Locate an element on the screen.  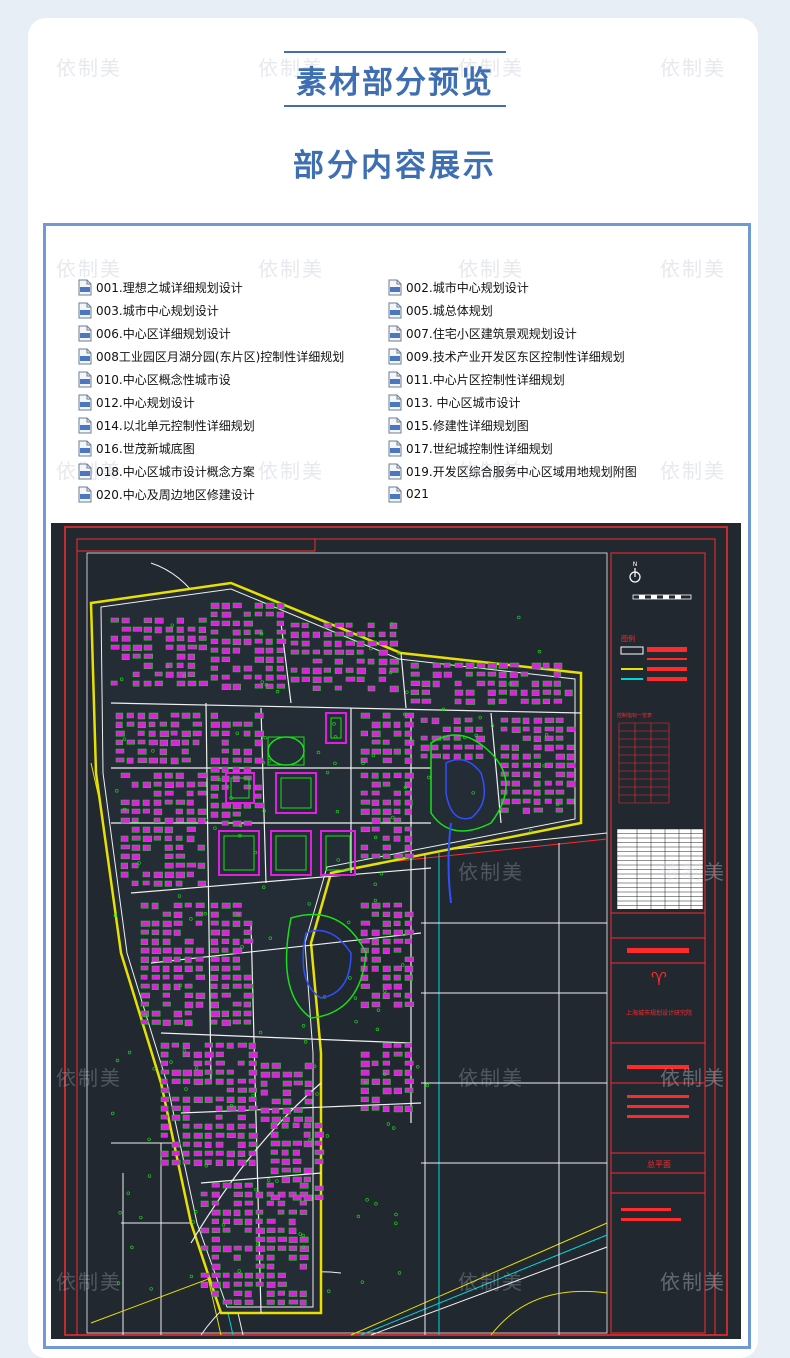
file-list-item: 003.城市中心规划设计 is located at coordinates (148, 310).